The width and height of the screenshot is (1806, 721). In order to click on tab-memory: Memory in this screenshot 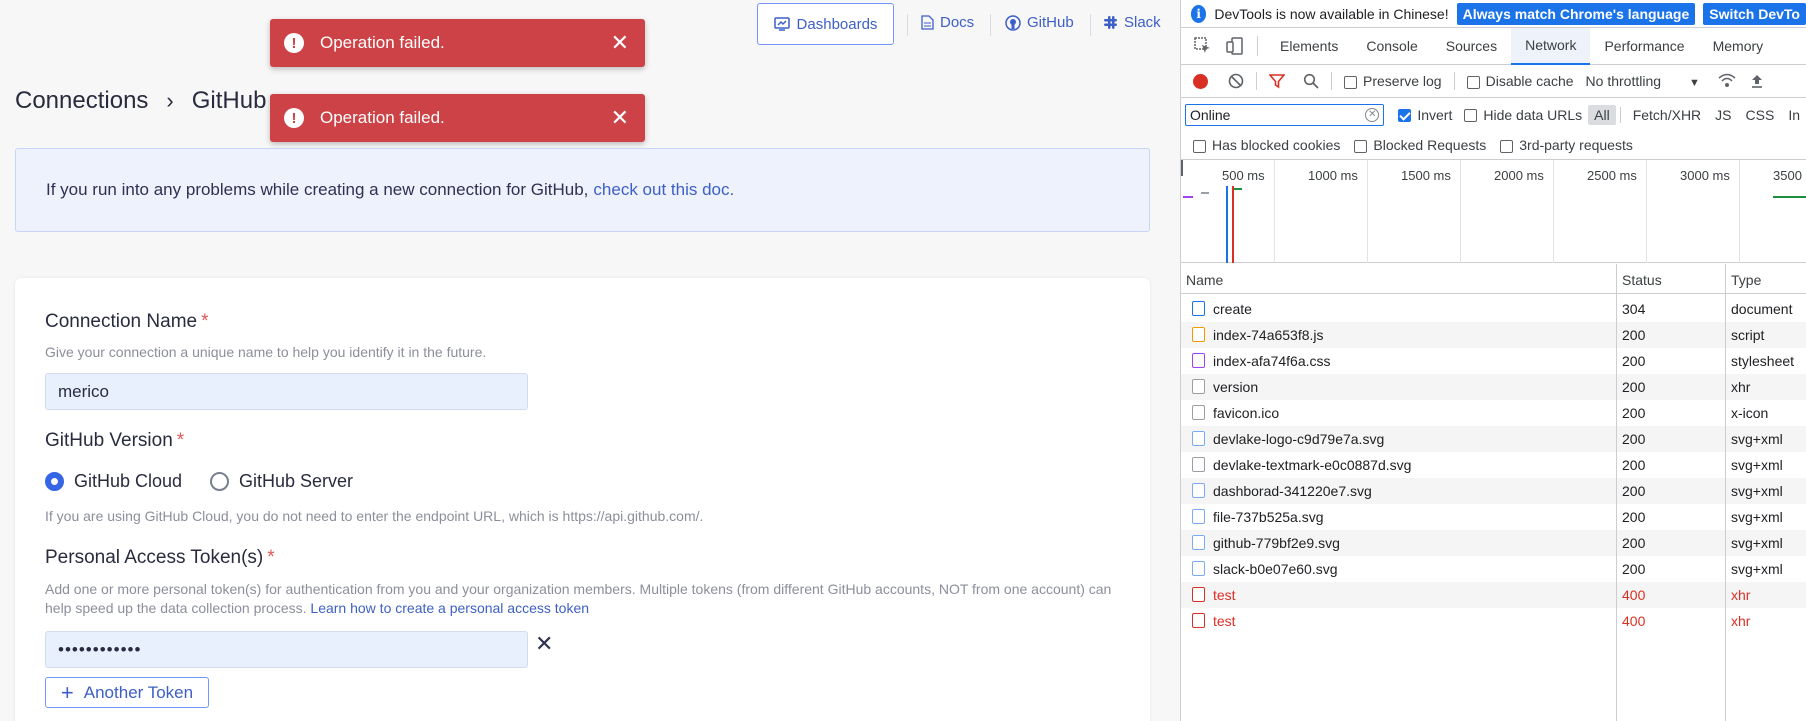, I will do `click(1738, 46)`.